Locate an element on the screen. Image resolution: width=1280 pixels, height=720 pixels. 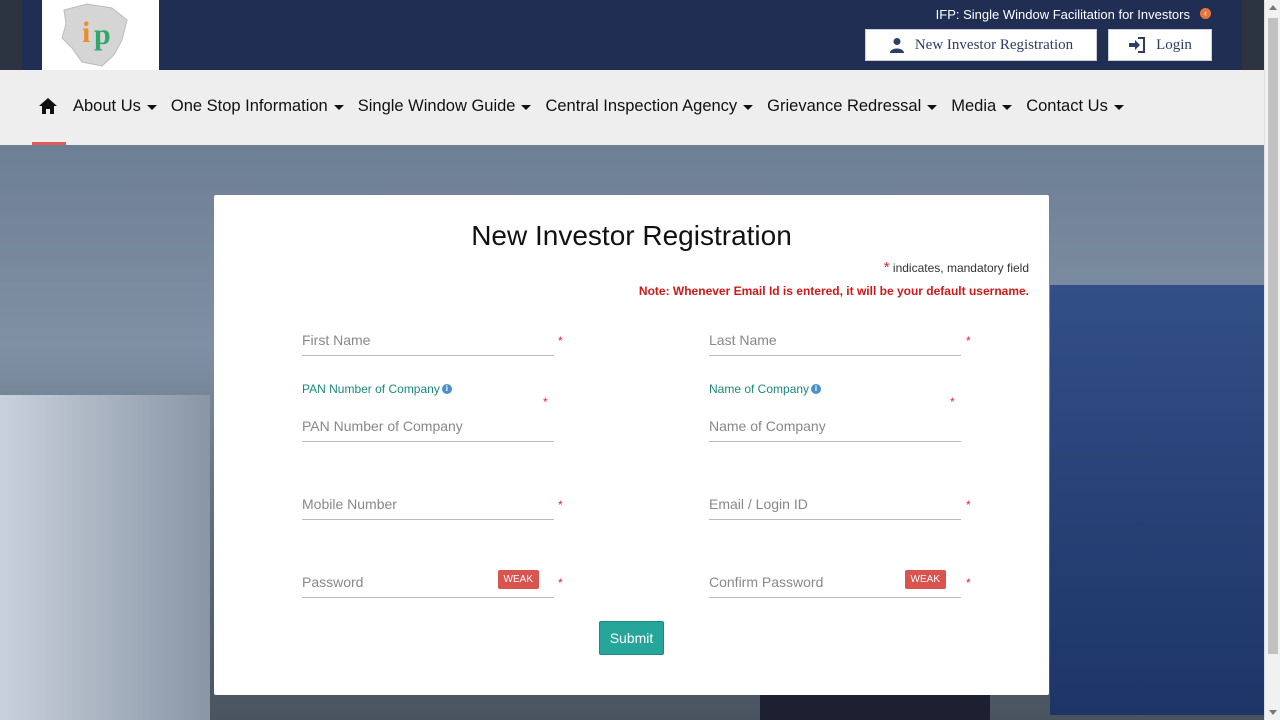
svg-text: p is located at coordinates (102, 34).